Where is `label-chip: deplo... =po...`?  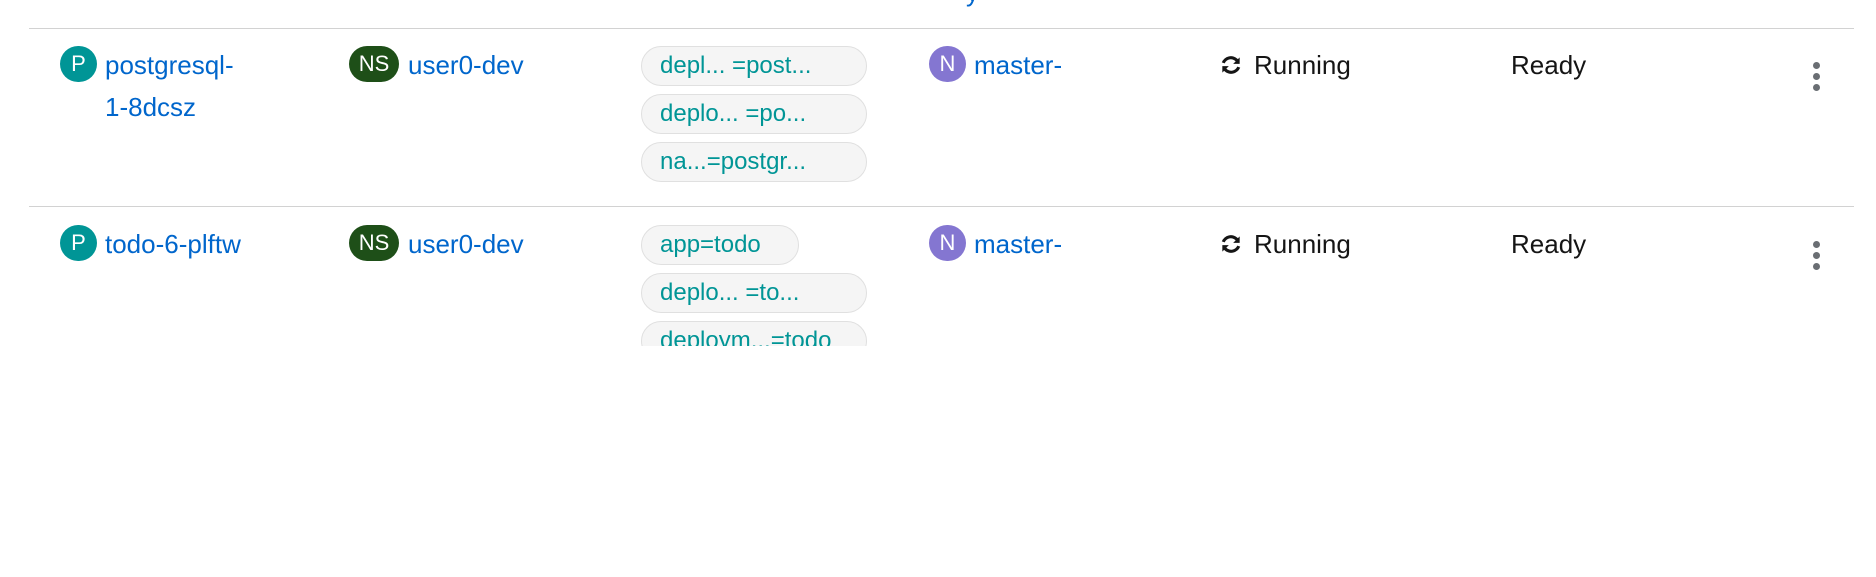 label-chip: deplo... =po... is located at coordinates (754, 114).